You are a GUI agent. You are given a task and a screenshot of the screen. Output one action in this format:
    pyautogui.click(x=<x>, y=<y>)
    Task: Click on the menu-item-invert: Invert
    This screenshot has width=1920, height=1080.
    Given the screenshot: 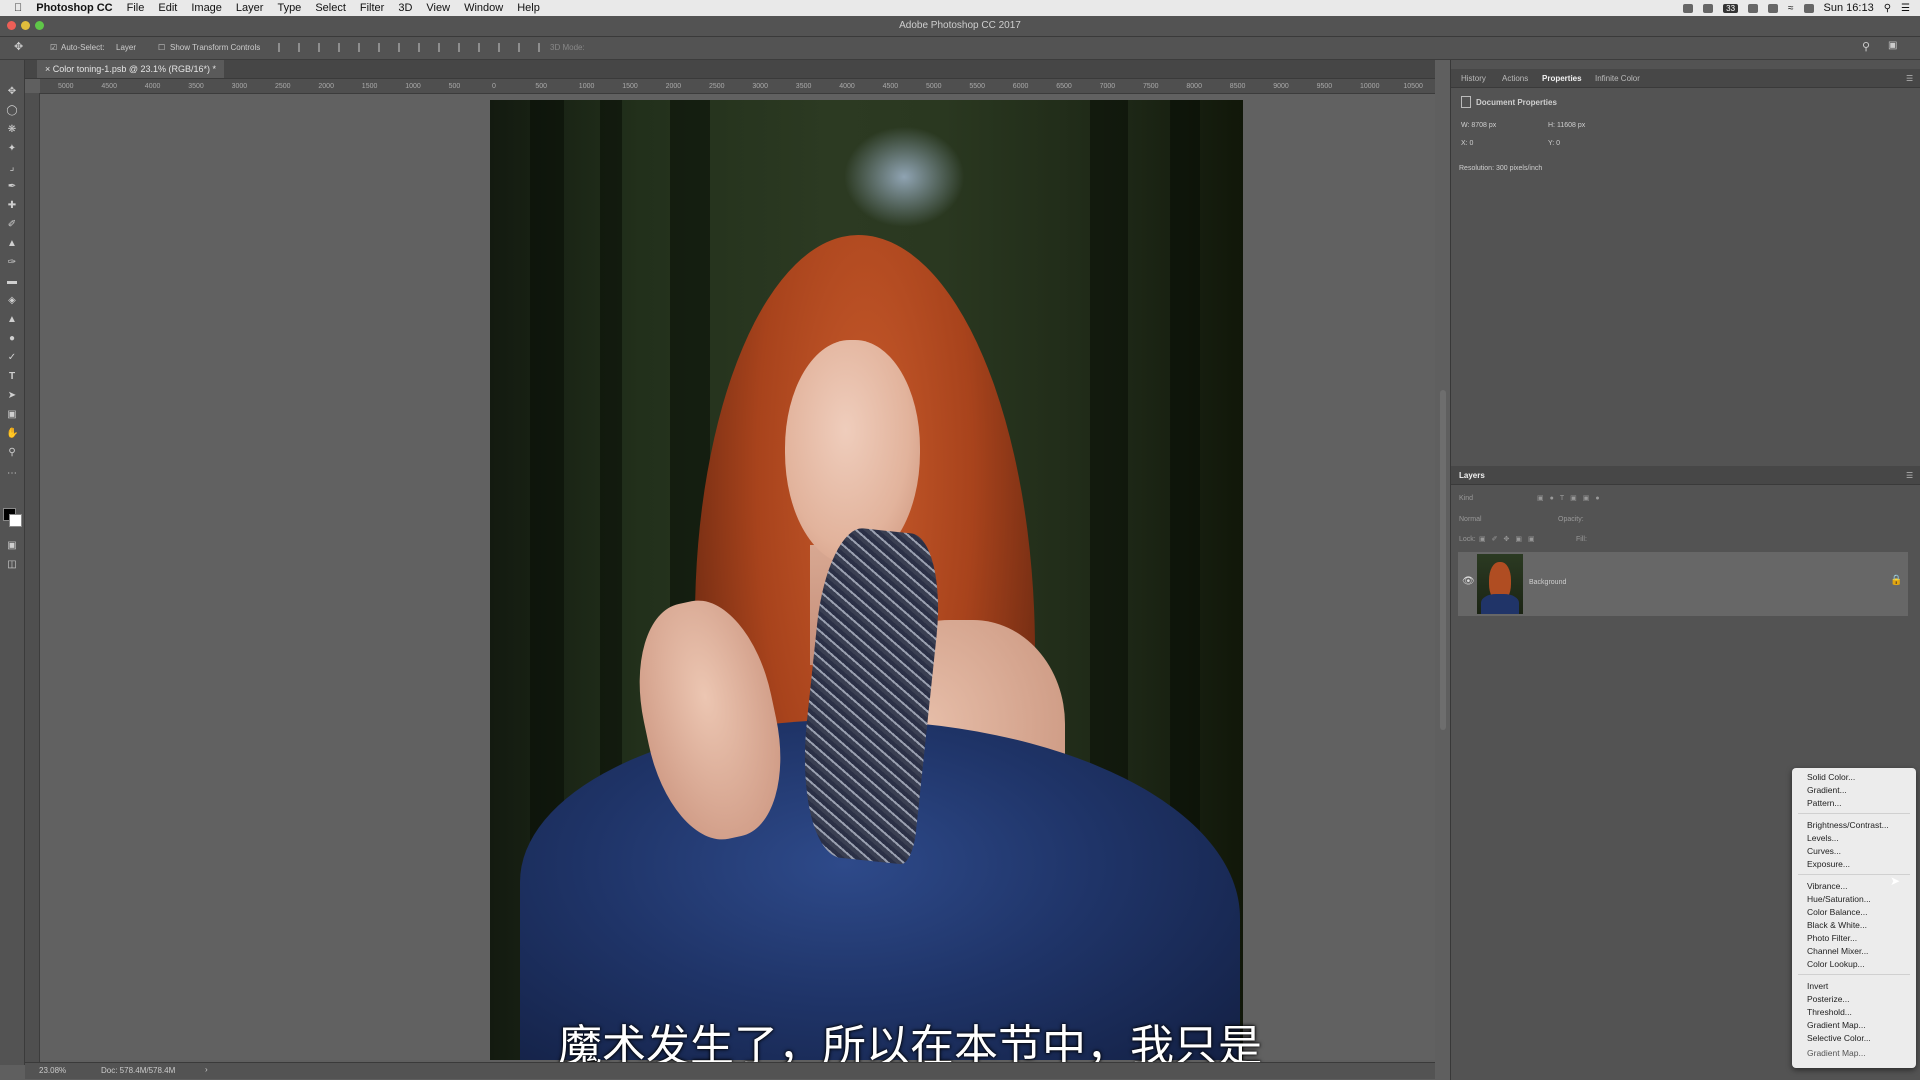 What is the action you would take?
    pyautogui.click(x=1817, y=986)
    